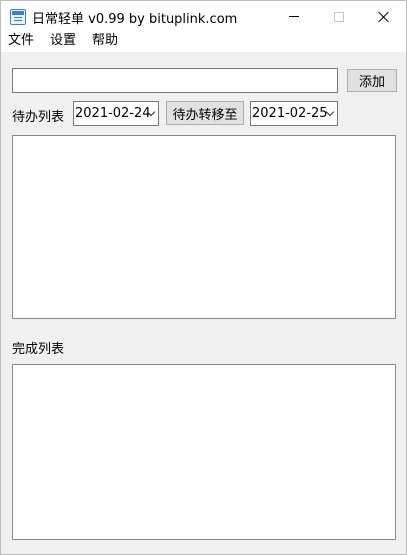  Describe the element at coordinates (175, 80) in the screenshot. I see `task-input` at that location.